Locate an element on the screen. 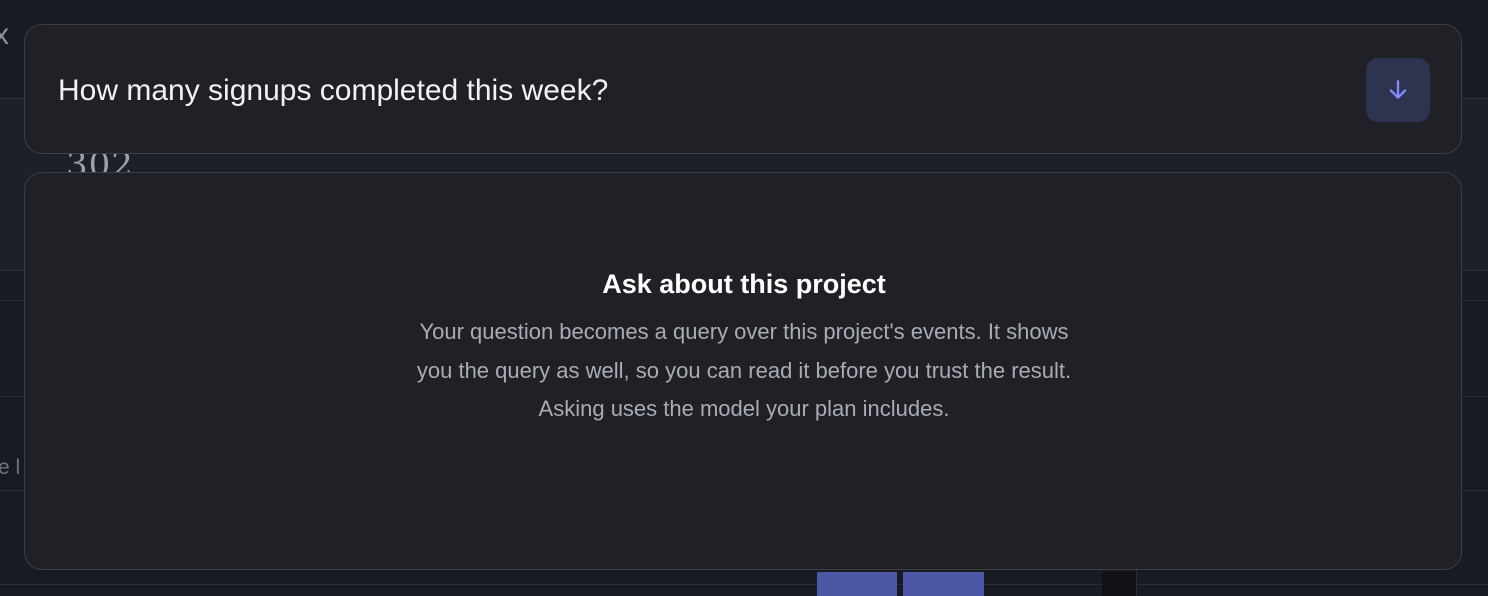 This screenshot has height=596, width=1488. background-block is located at coordinates (1119, 584).